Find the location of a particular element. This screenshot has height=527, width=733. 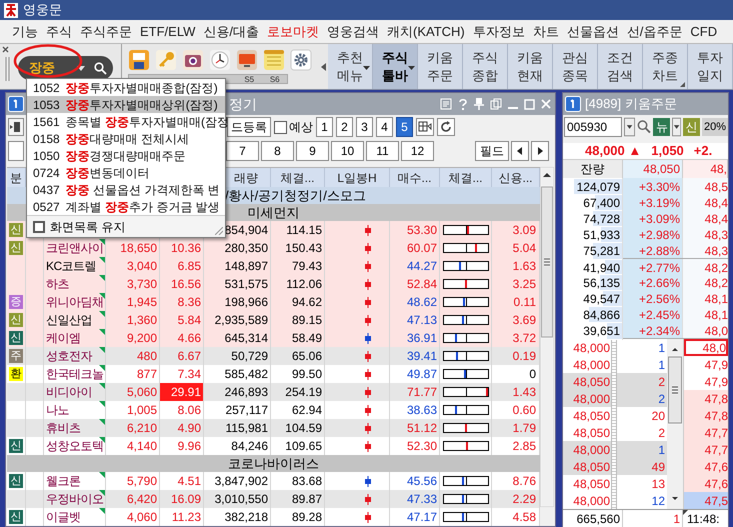

menu-item: 주식주문 is located at coordinates (106, 32).